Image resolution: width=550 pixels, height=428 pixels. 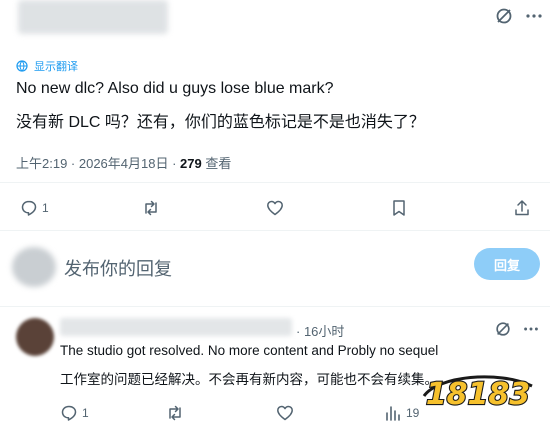 What do you see at coordinates (393, 413) in the screenshot?
I see `analytics-icon` at bounding box center [393, 413].